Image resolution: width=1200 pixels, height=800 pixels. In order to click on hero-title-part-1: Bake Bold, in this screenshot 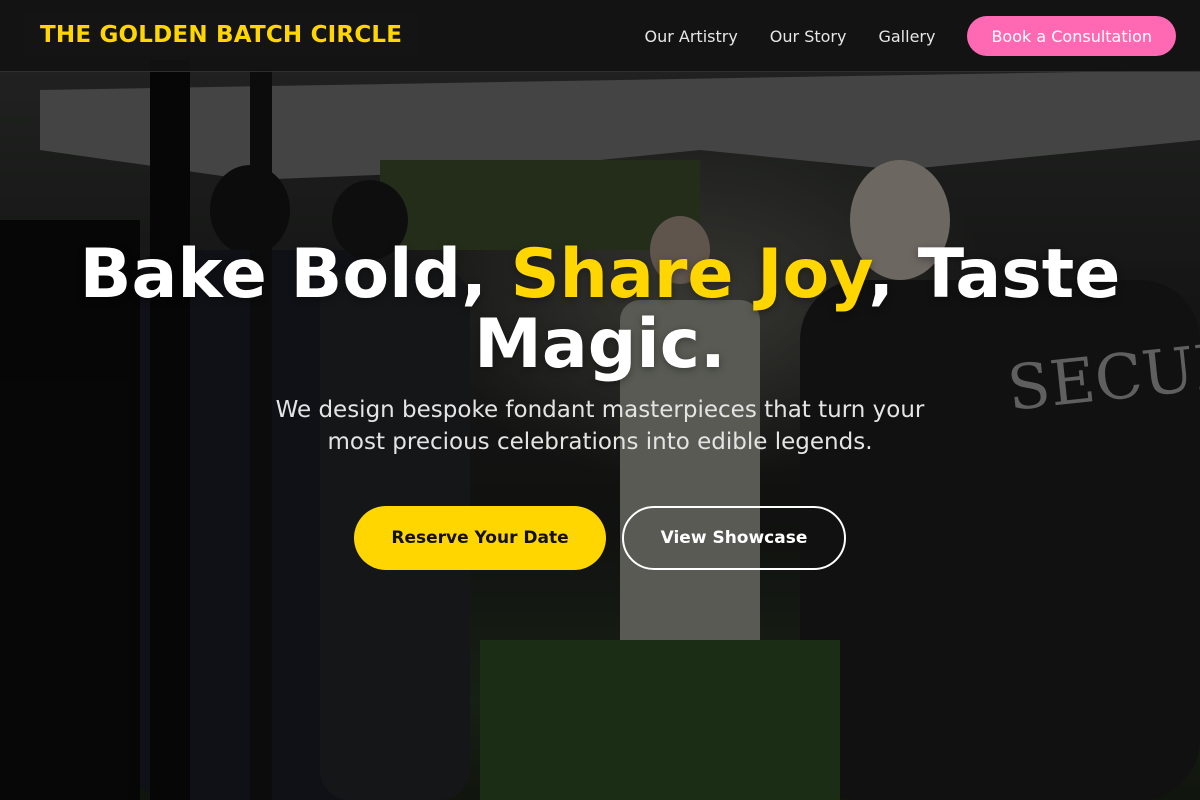, I will do `click(295, 274)`.